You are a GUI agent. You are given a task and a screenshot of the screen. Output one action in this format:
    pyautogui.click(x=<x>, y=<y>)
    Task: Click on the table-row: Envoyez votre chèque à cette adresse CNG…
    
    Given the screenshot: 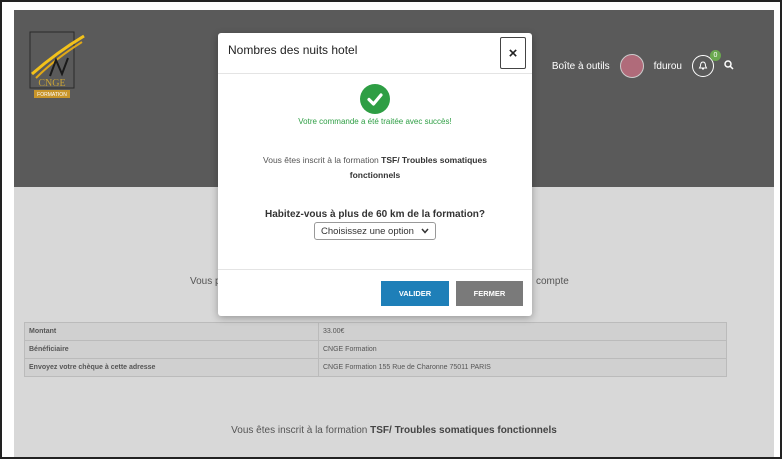 What is the action you would take?
    pyautogui.click(x=375, y=367)
    